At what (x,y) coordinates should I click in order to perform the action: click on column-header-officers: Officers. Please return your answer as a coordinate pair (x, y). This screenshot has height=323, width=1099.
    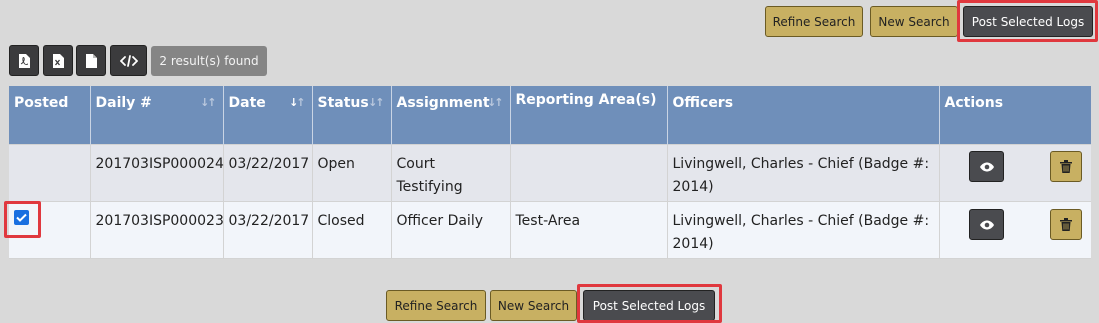
    Looking at the image, I should click on (802, 115).